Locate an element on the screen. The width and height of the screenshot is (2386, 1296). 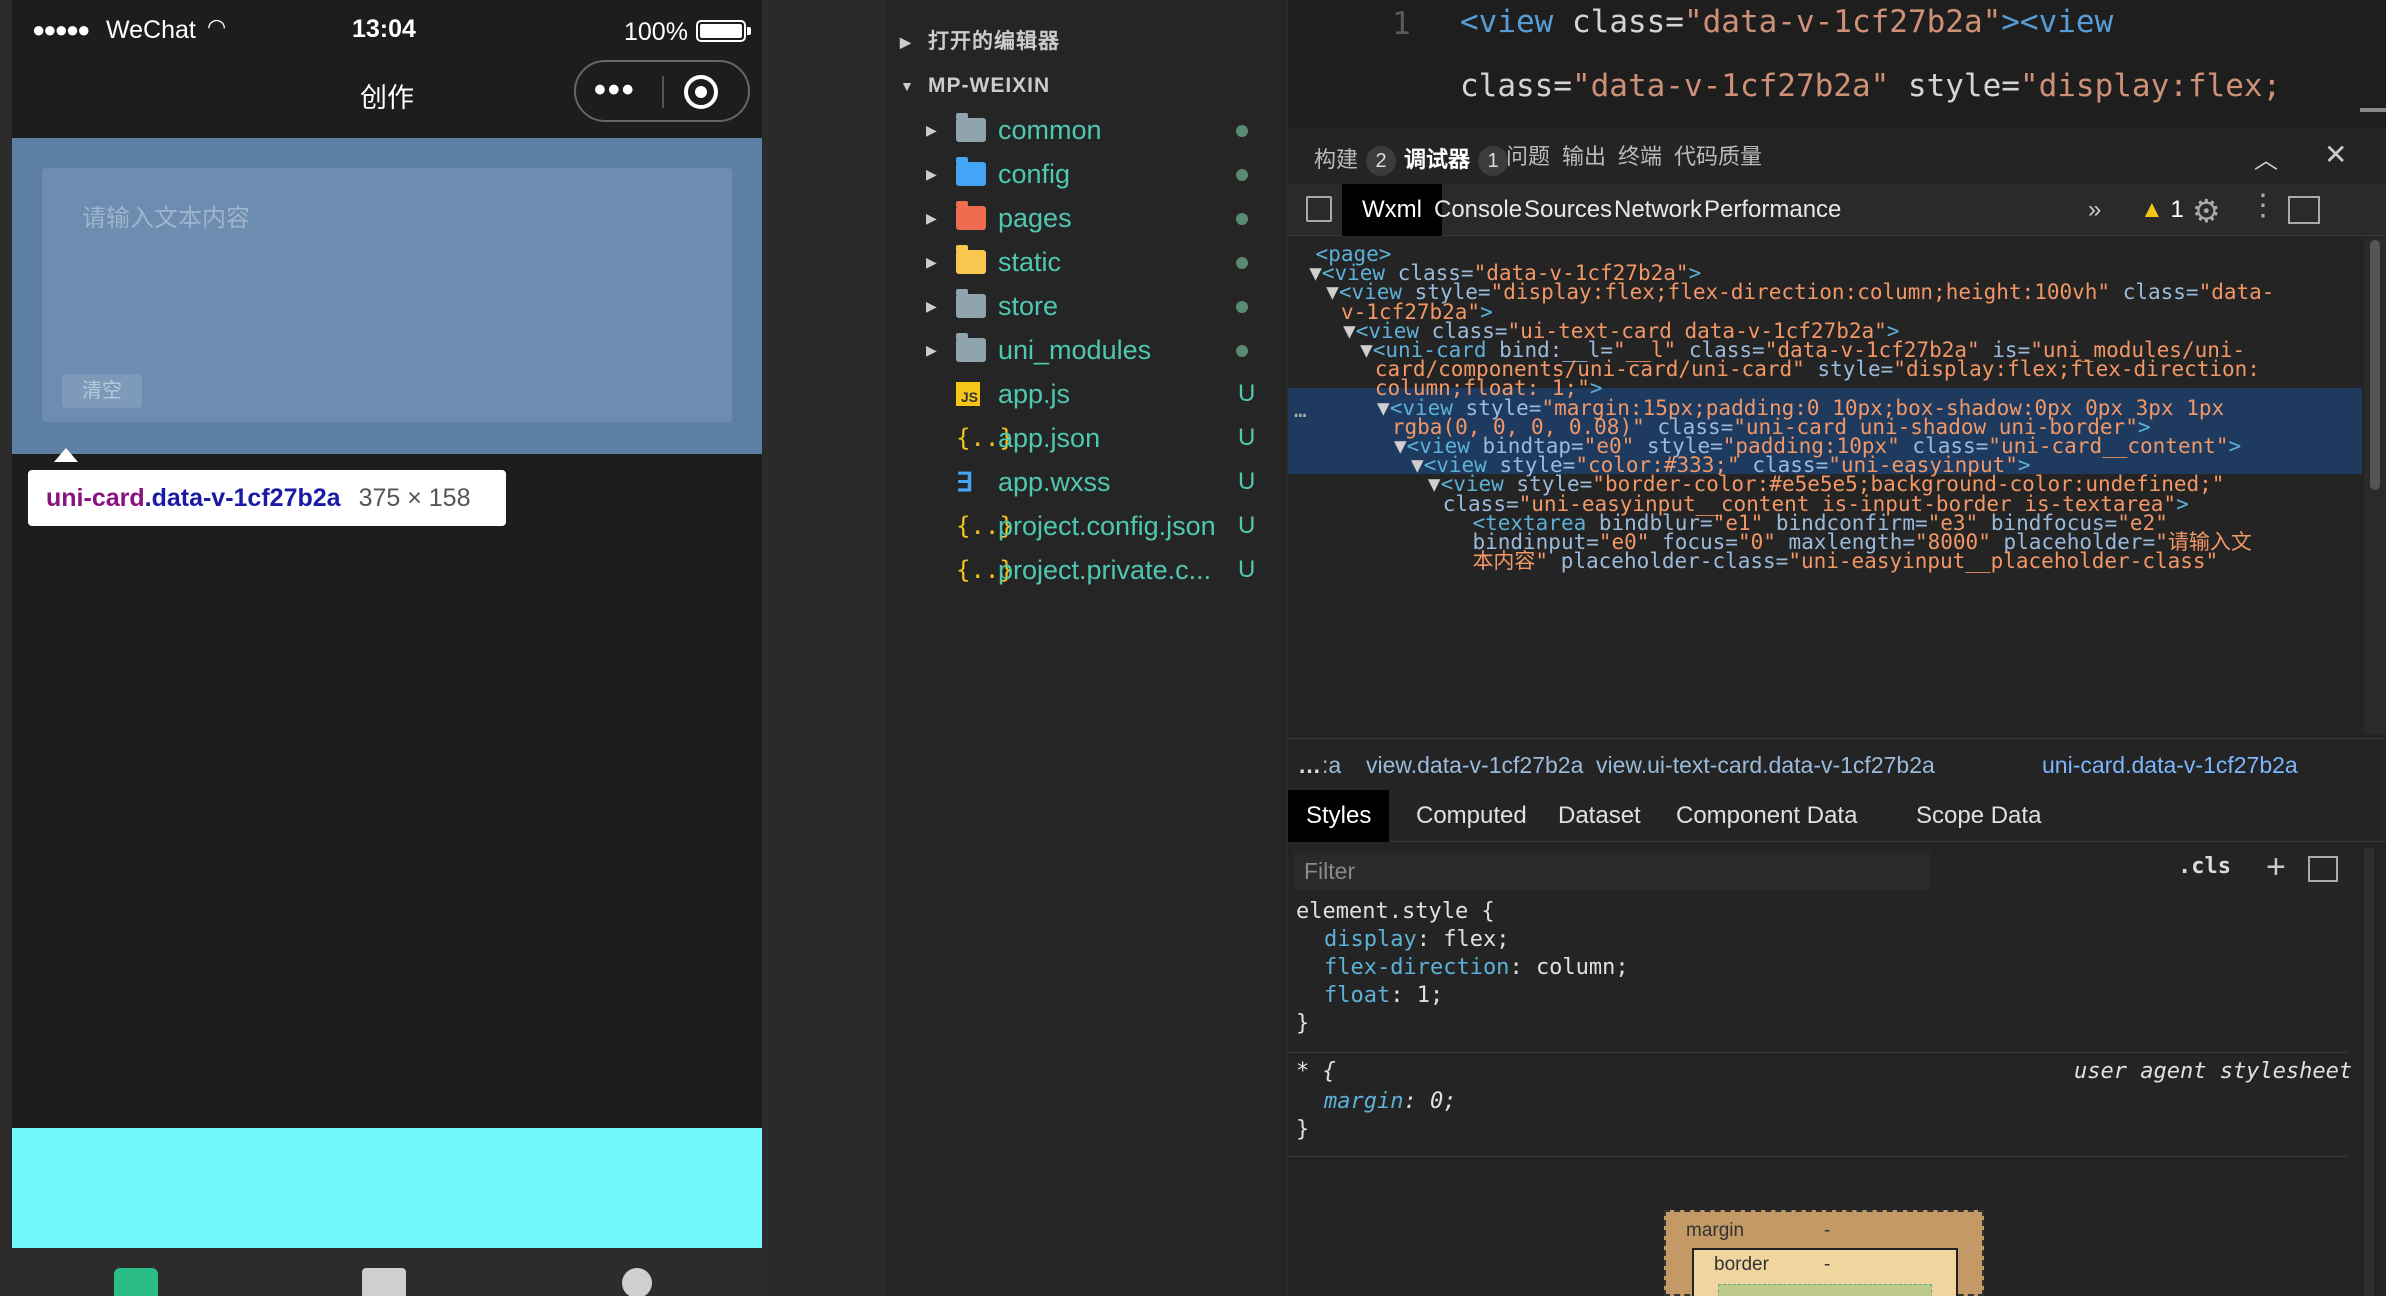
dock-side-icon is located at coordinates (2304, 210).